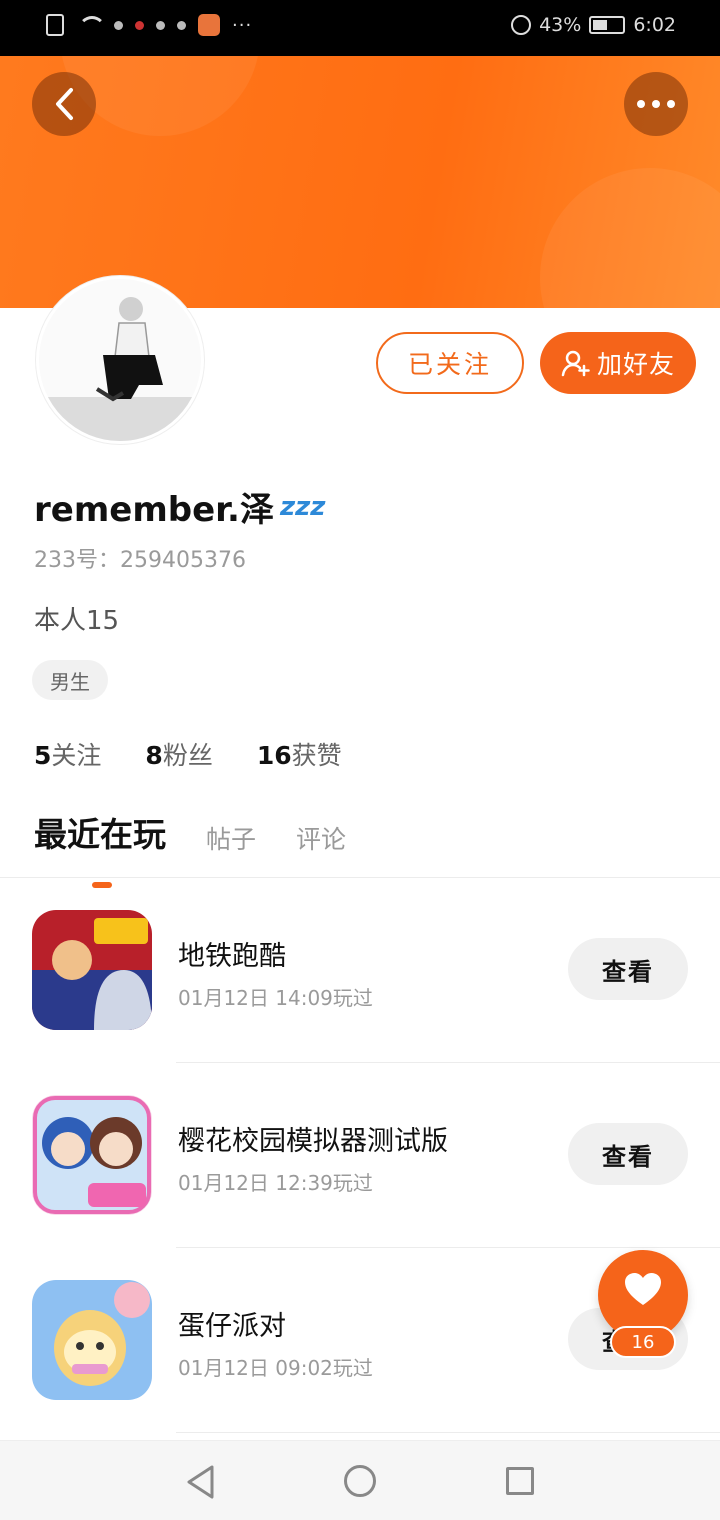 The height and width of the screenshot is (1520, 720). I want to click on stat-fans: 8粉丝, so click(178, 754).